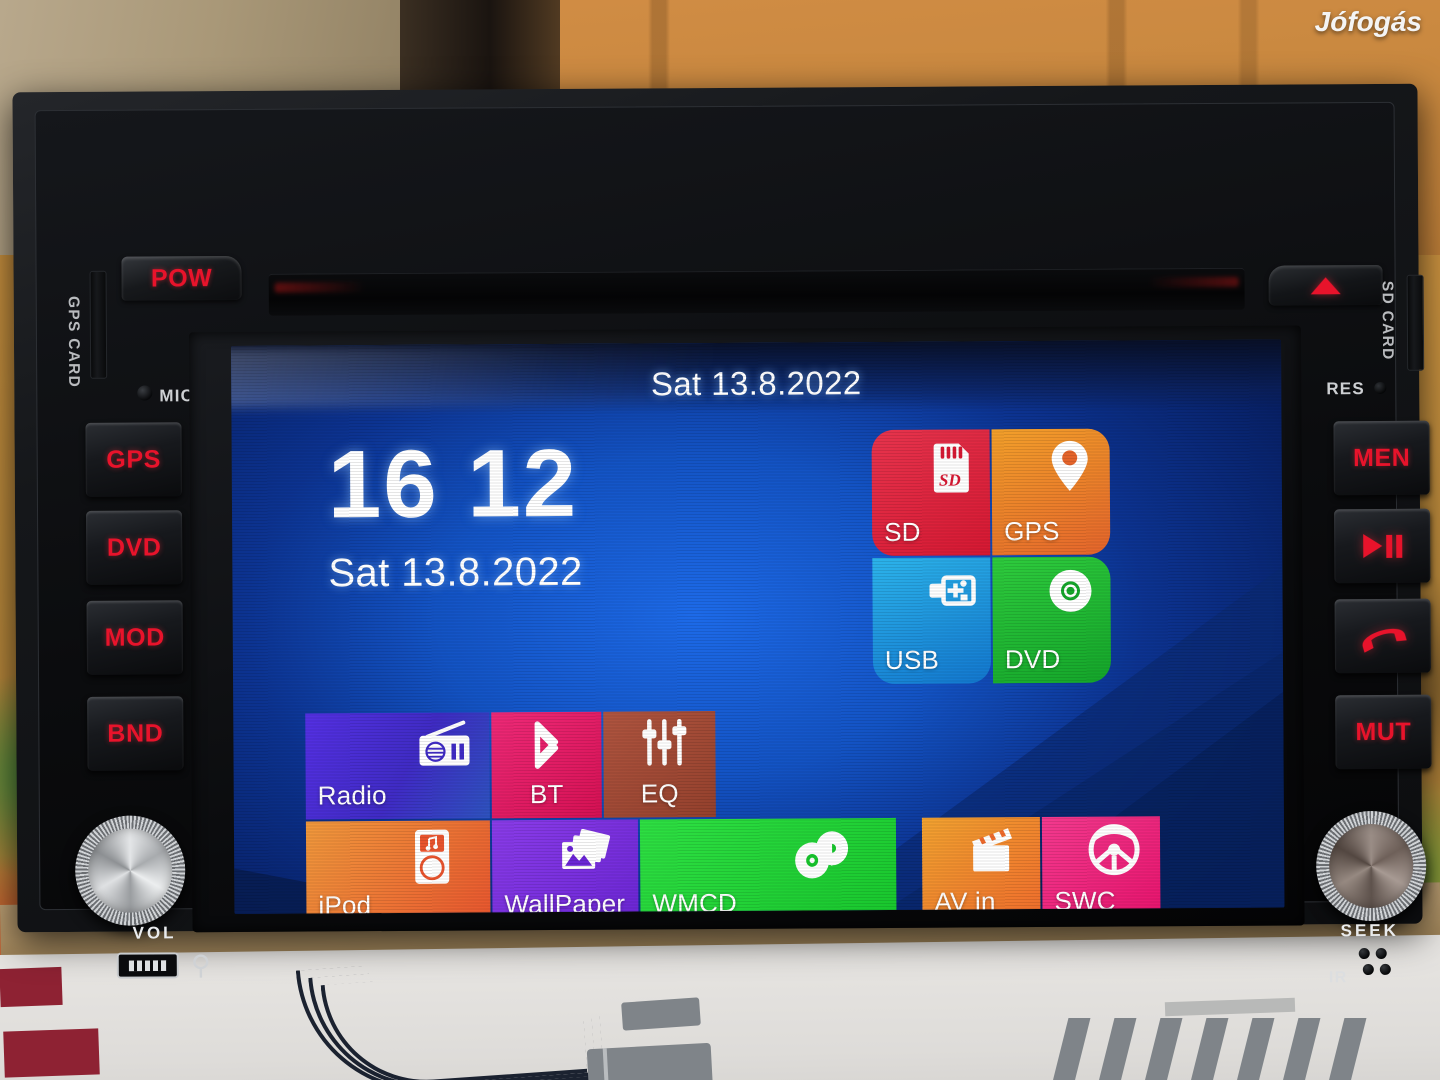 Image resolution: width=1440 pixels, height=1080 pixels. I want to click on tile-bt: BT, so click(546, 765).